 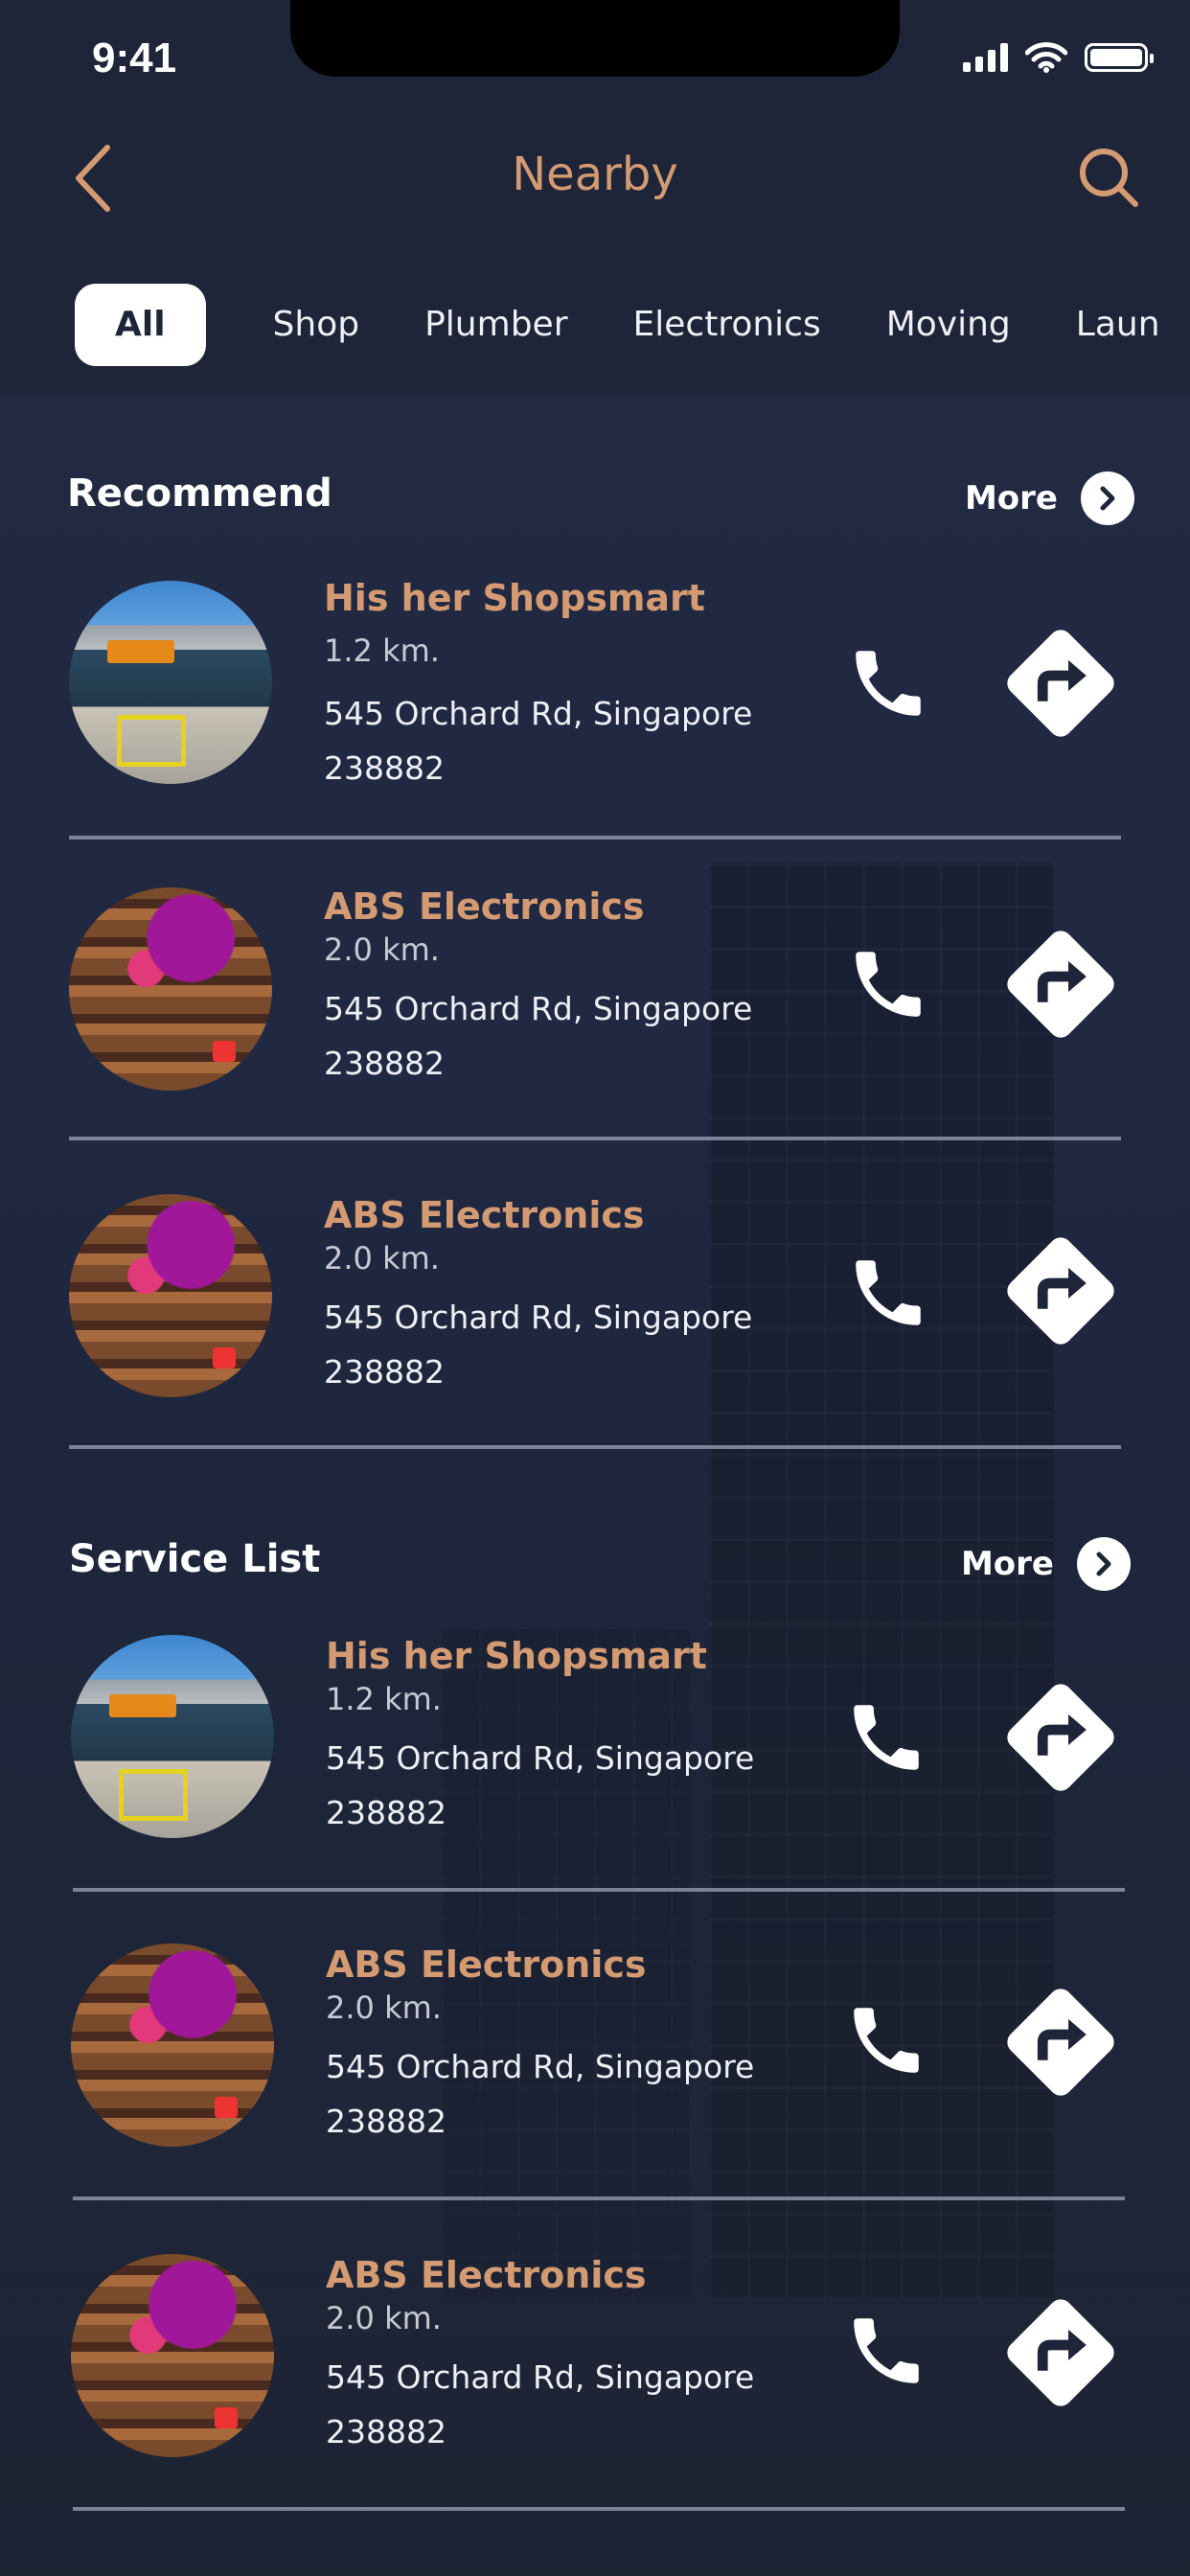 What do you see at coordinates (496, 325) in the screenshot?
I see `filter-chip-plumber: Plumber` at bounding box center [496, 325].